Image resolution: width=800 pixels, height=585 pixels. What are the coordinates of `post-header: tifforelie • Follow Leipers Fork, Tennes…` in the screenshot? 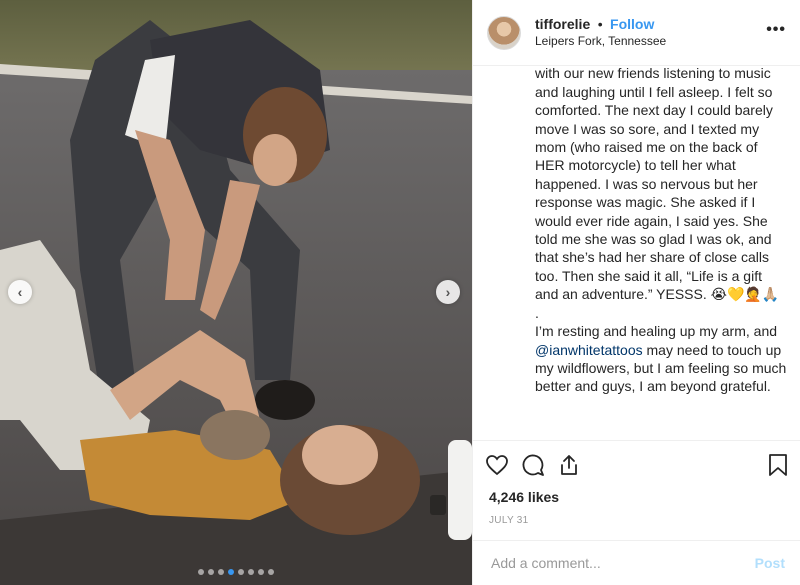 It's located at (636, 33).